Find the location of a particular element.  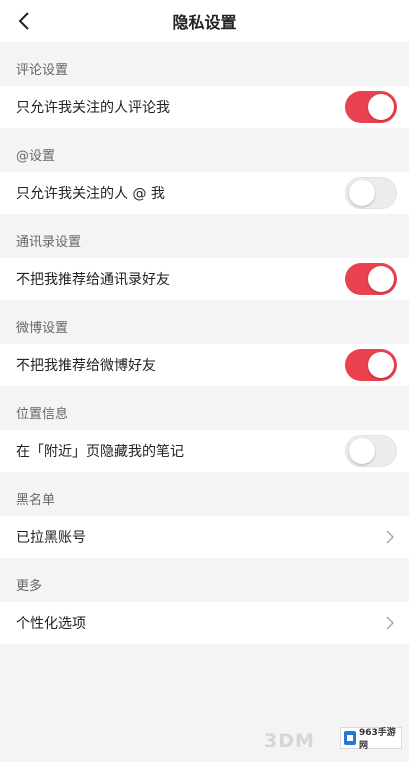

comment-toggle is located at coordinates (371, 107).